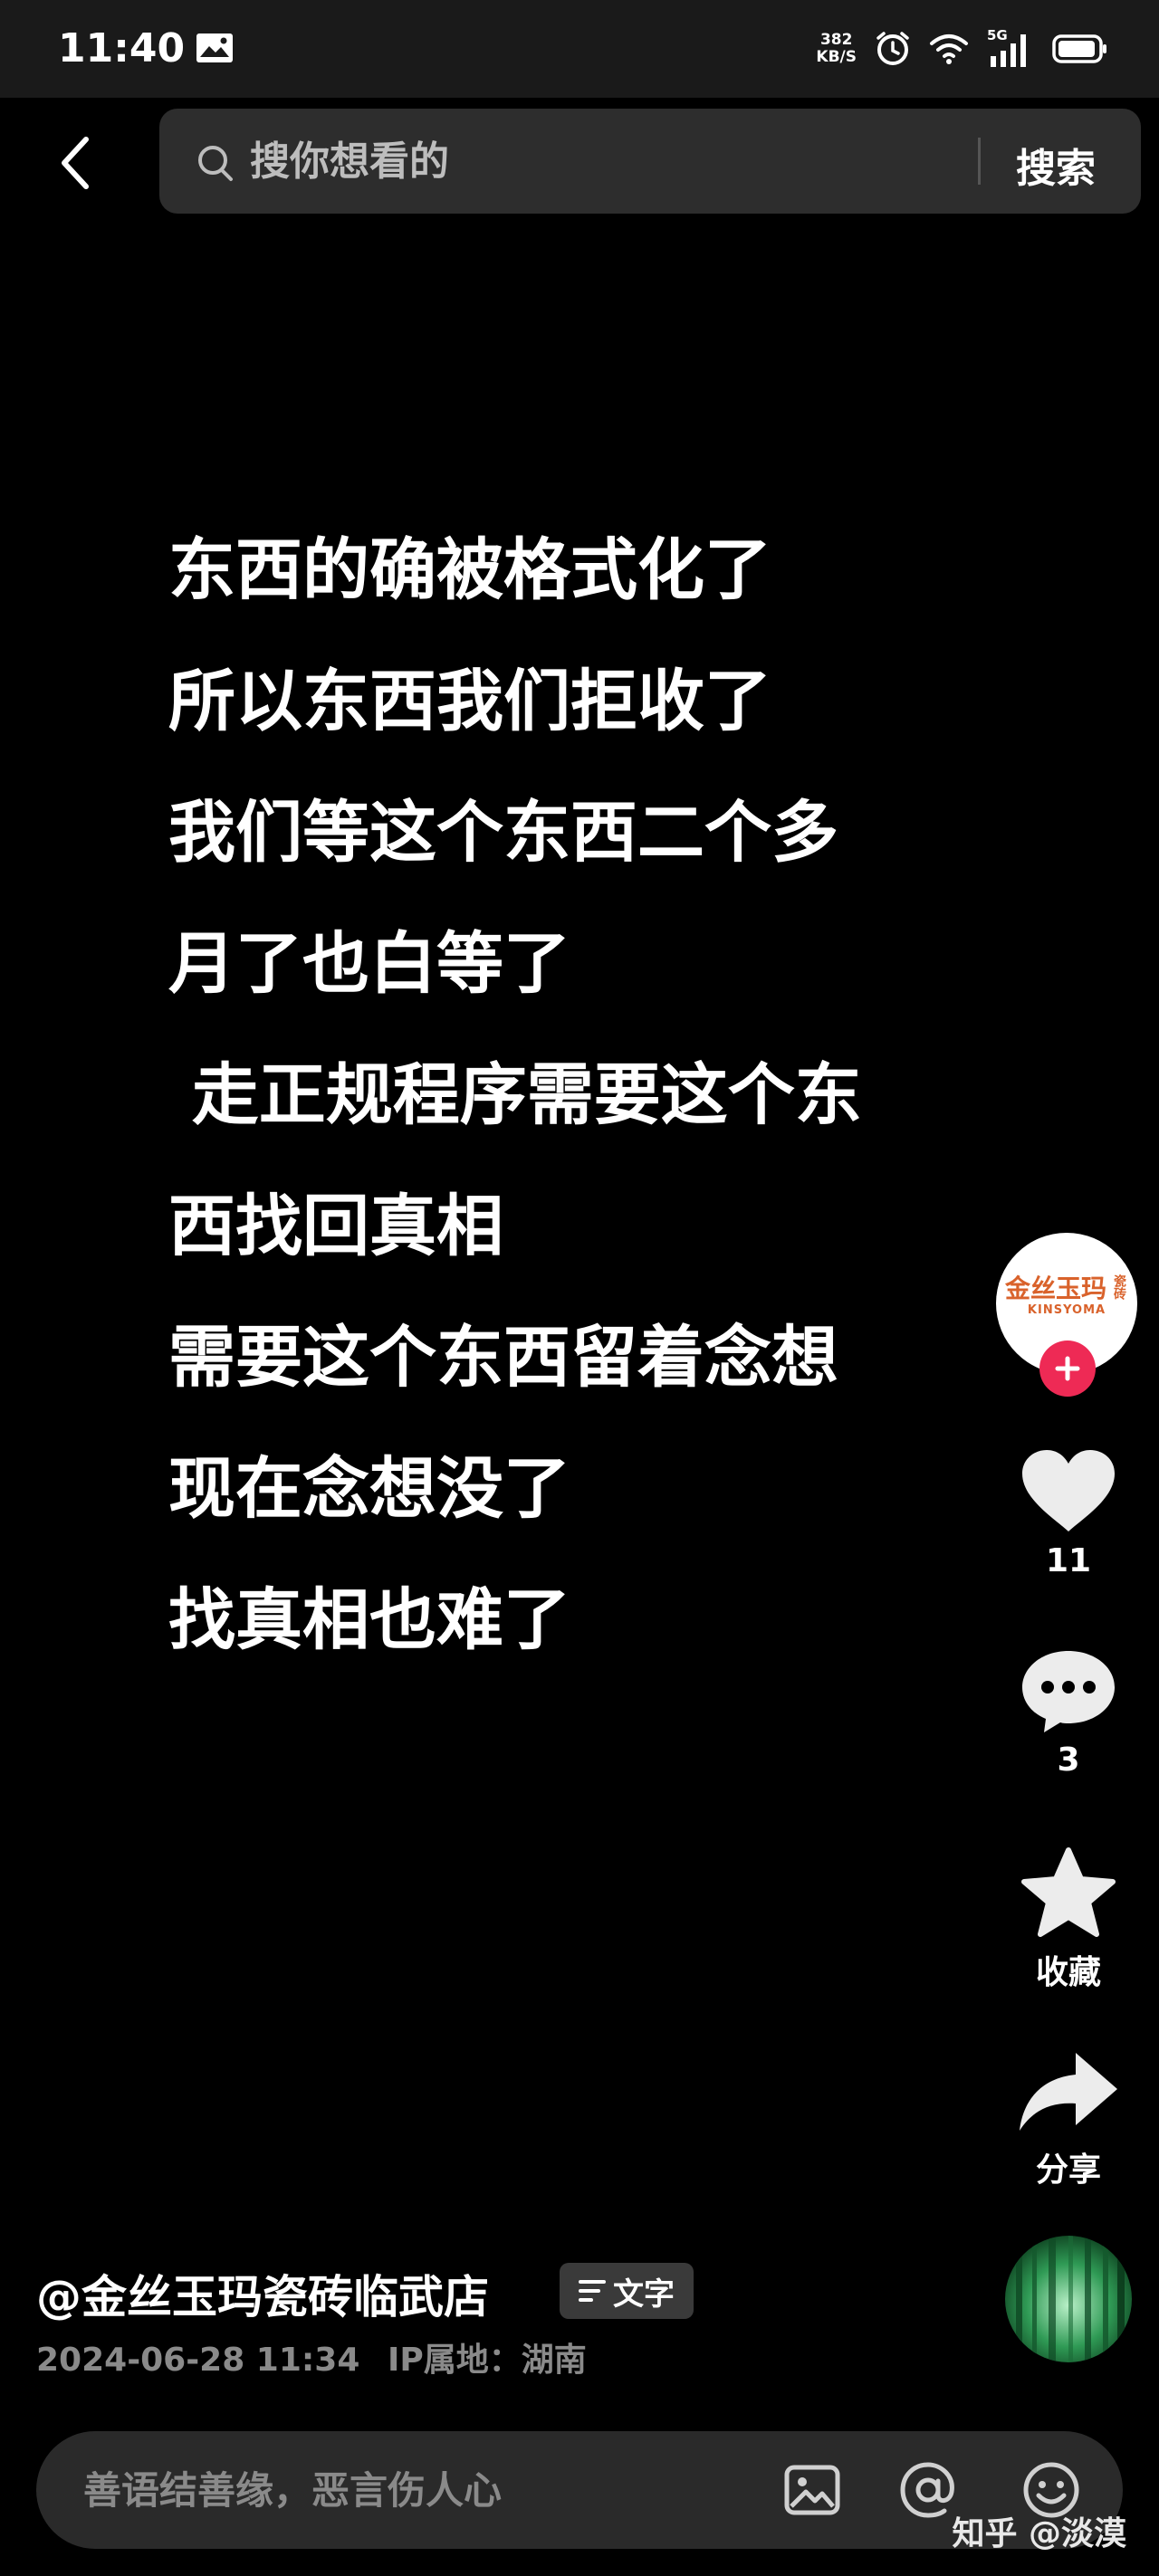 The width and height of the screenshot is (1159, 2576). I want to click on status-bar: 11:40 382 KB/S 5G, so click(579, 49).